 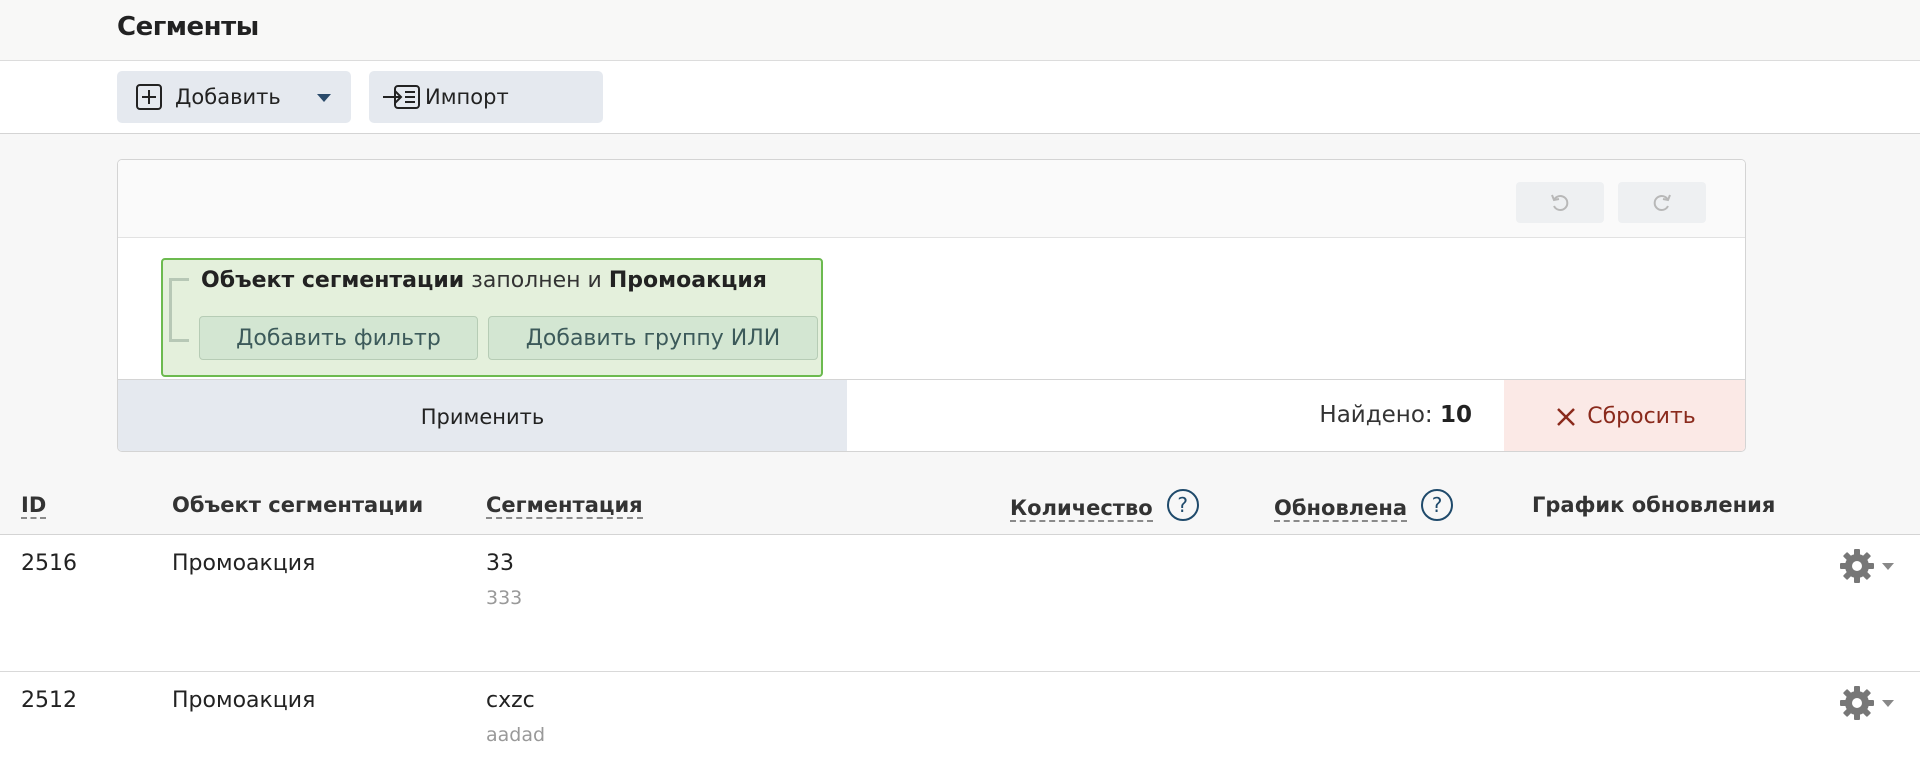 I want to click on reset-button: Сбросить, so click(x=1624, y=415).